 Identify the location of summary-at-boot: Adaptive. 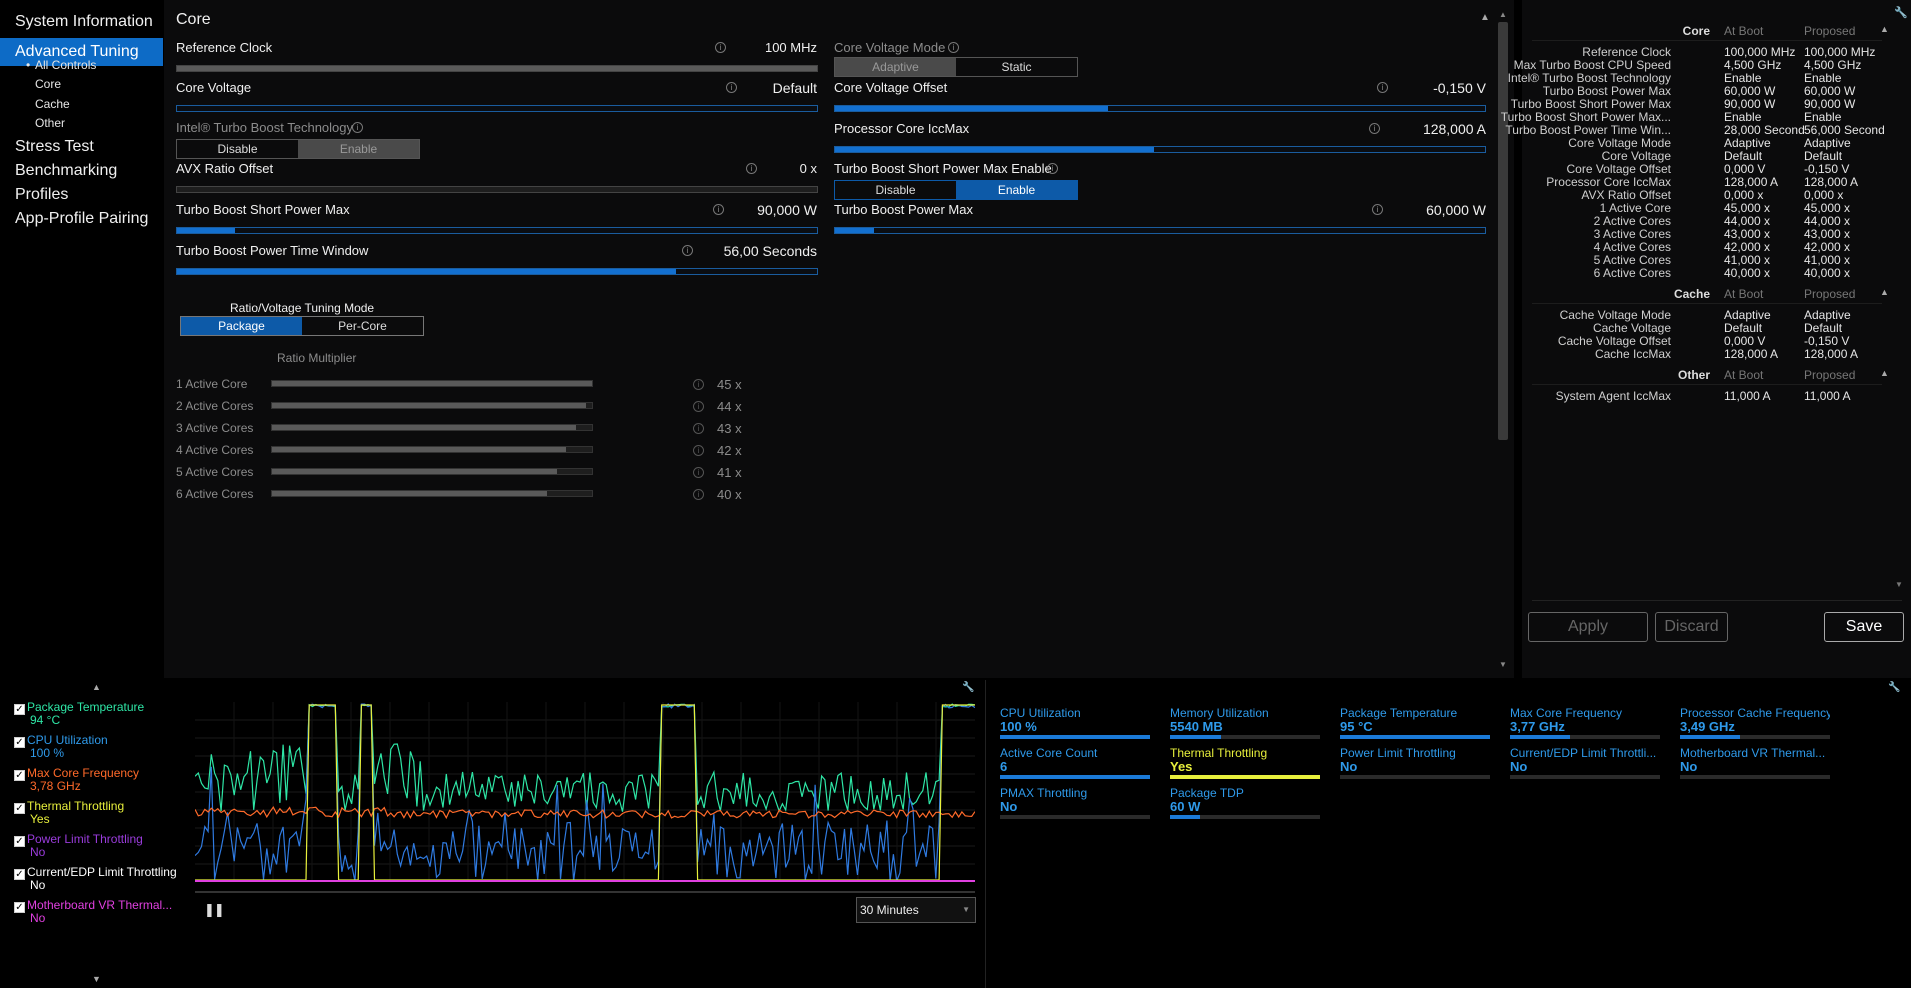
(1747, 143).